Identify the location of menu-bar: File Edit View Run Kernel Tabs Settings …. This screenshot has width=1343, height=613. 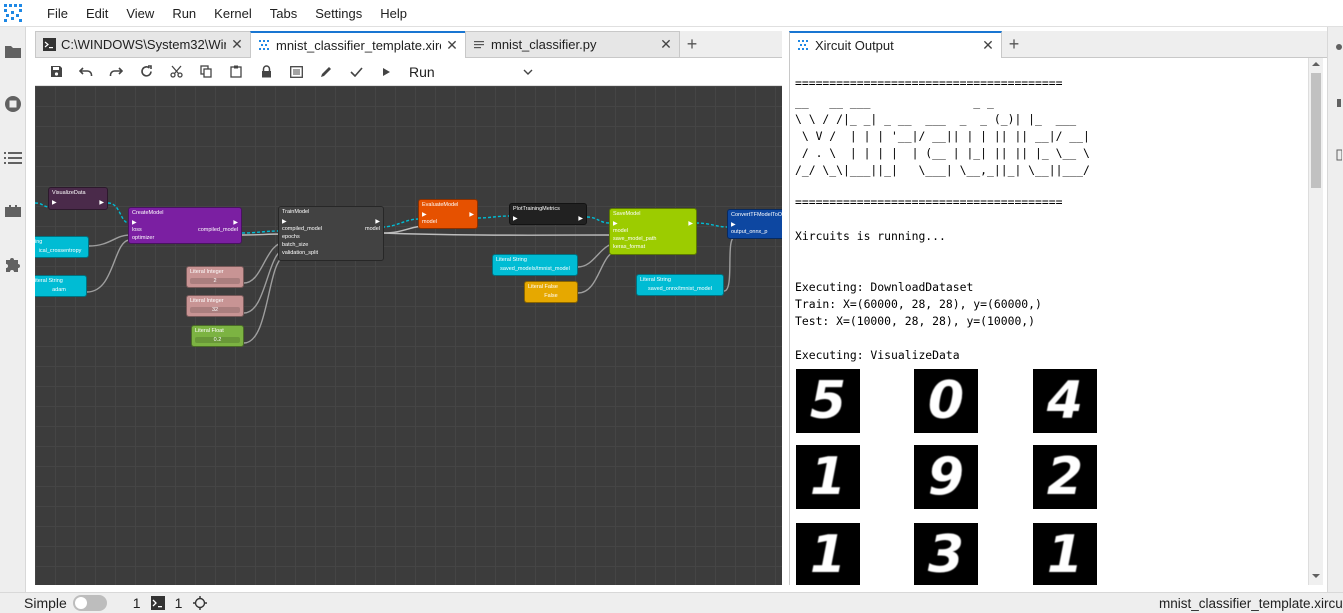
(671, 13).